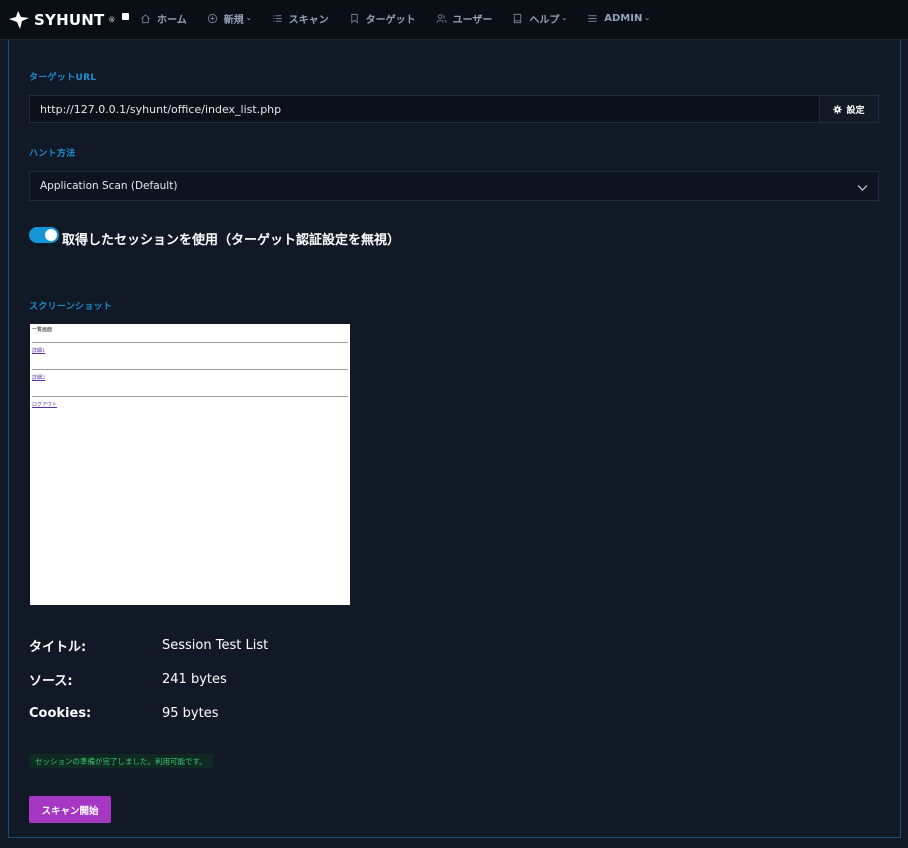  Describe the element at coordinates (19, 20) in the screenshot. I see `syhunt-mark-icon` at that location.